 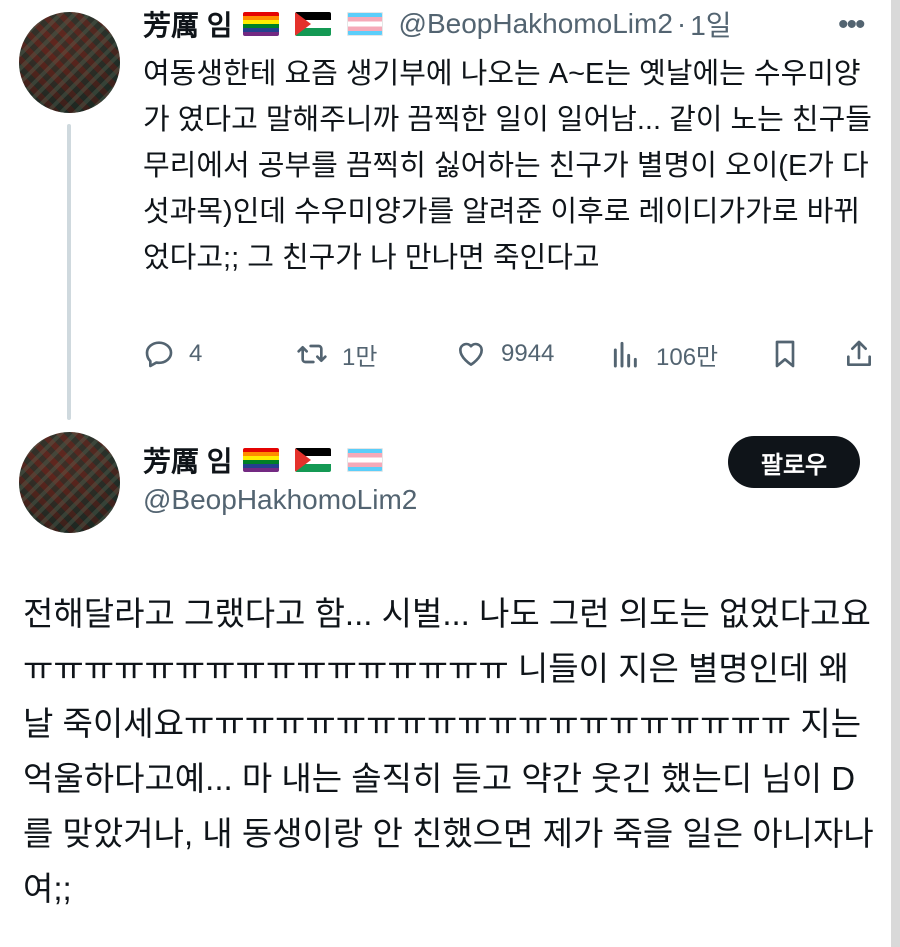 I want to click on author-handle: @BeopHakhomoLim2, so click(x=536, y=24).